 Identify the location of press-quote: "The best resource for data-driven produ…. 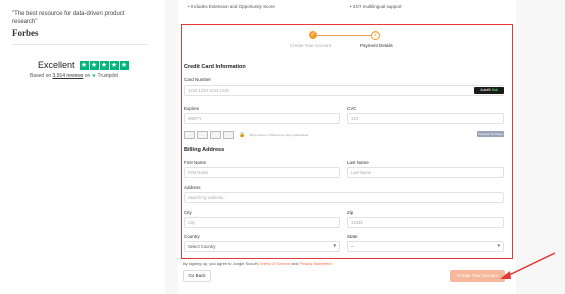
(68, 18).